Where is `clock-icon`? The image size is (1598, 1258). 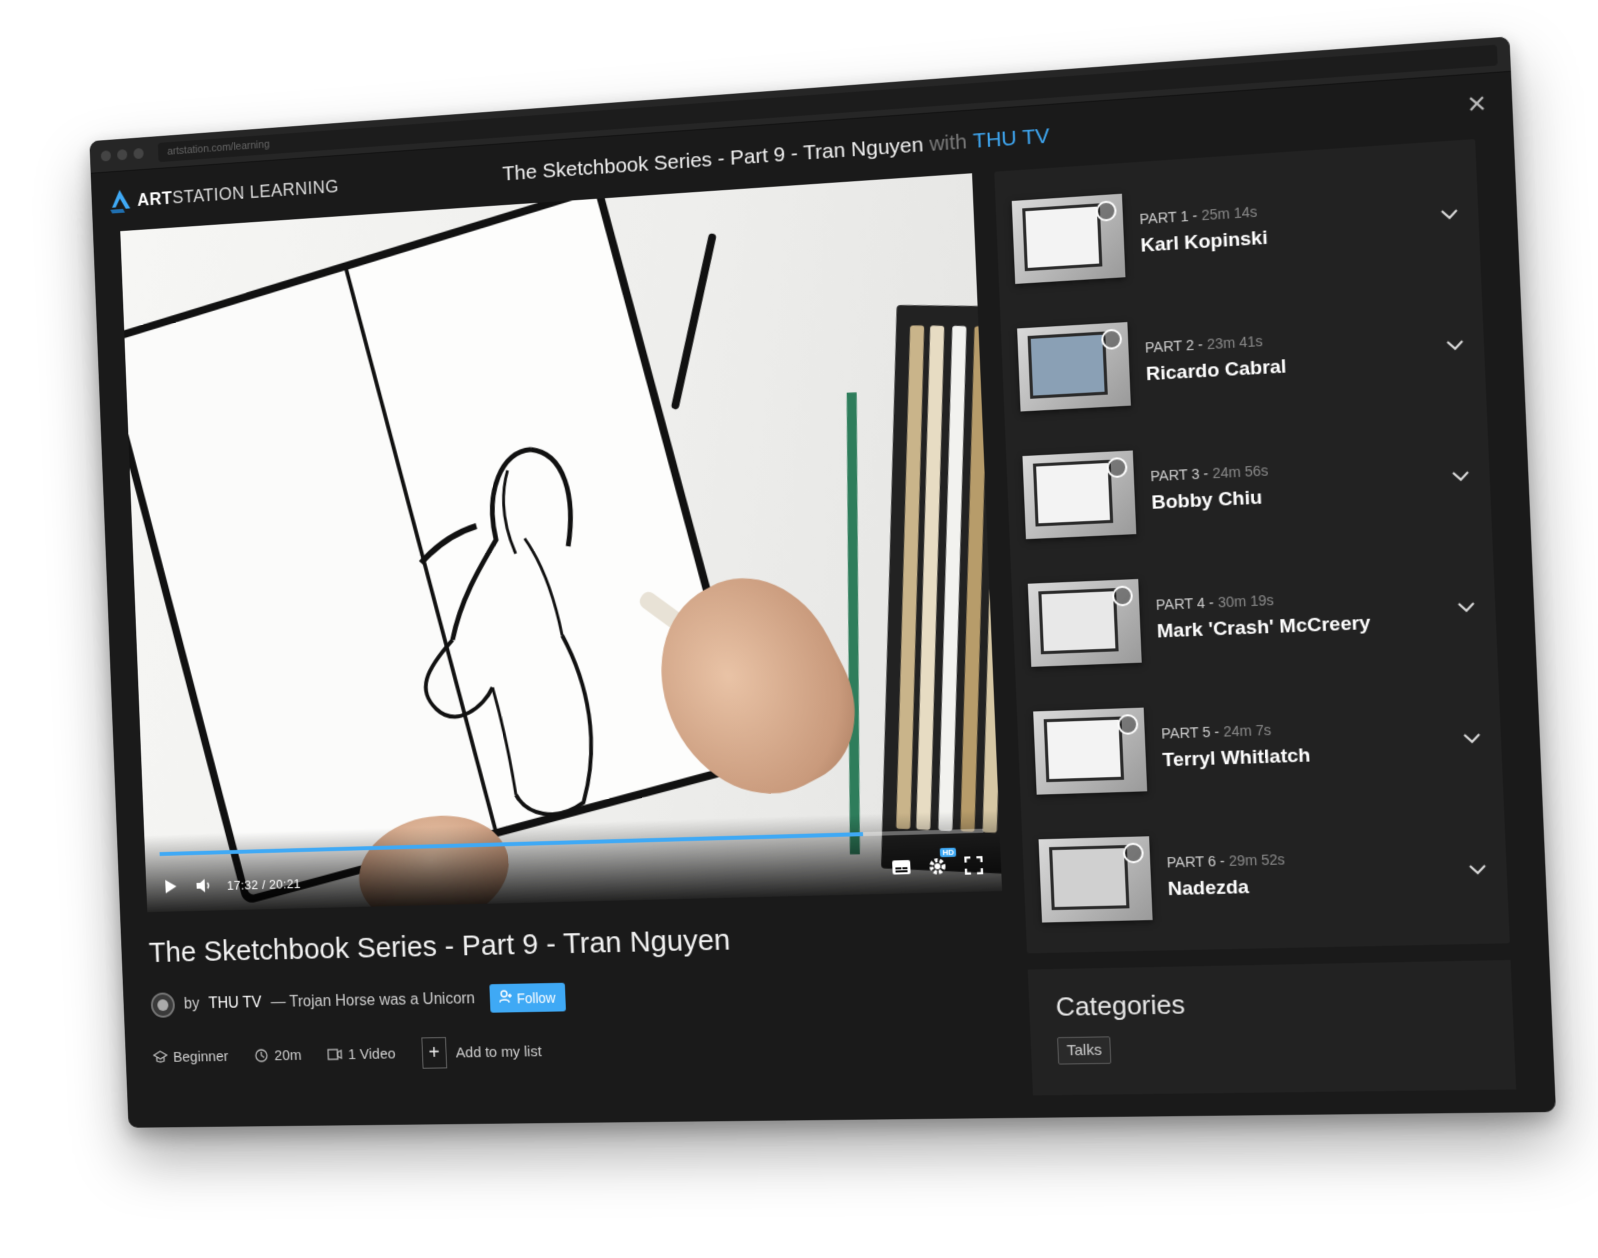 clock-icon is located at coordinates (261, 1056).